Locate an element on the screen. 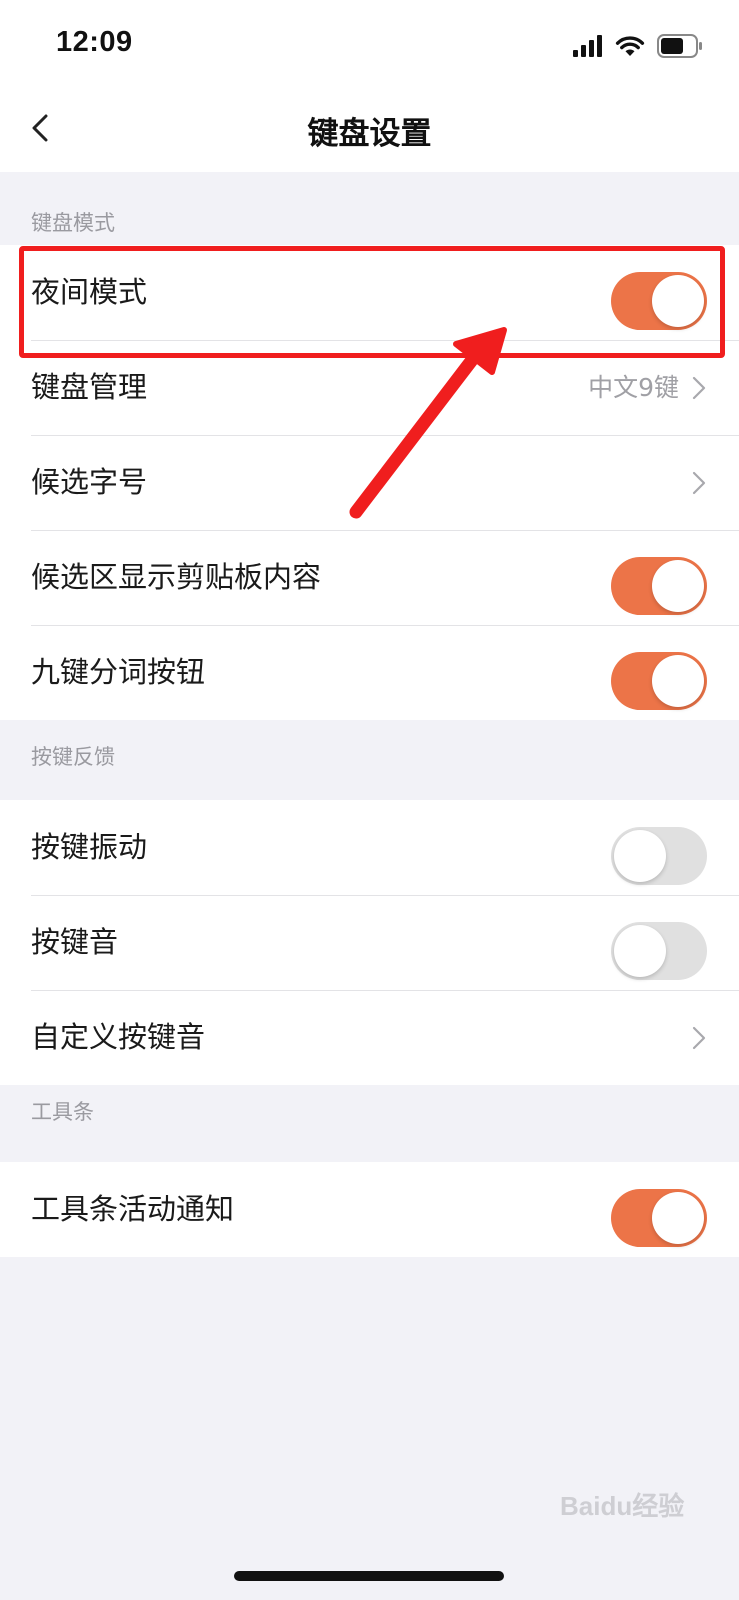 The height and width of the screenshot is (1600, 739). battery-icon is located at coordinates (679, 46).